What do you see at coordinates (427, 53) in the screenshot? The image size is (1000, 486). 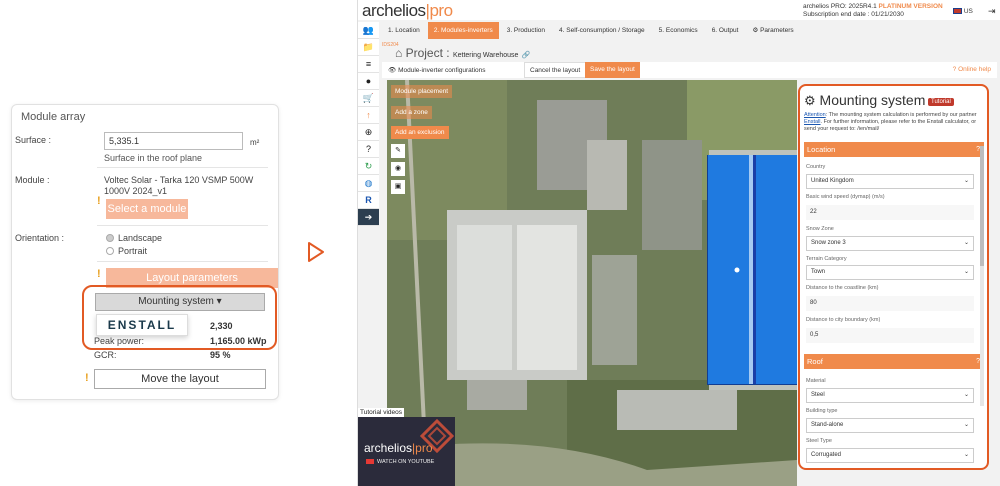 I see `project-prefix: Project :` at bounding box center [427, 53].